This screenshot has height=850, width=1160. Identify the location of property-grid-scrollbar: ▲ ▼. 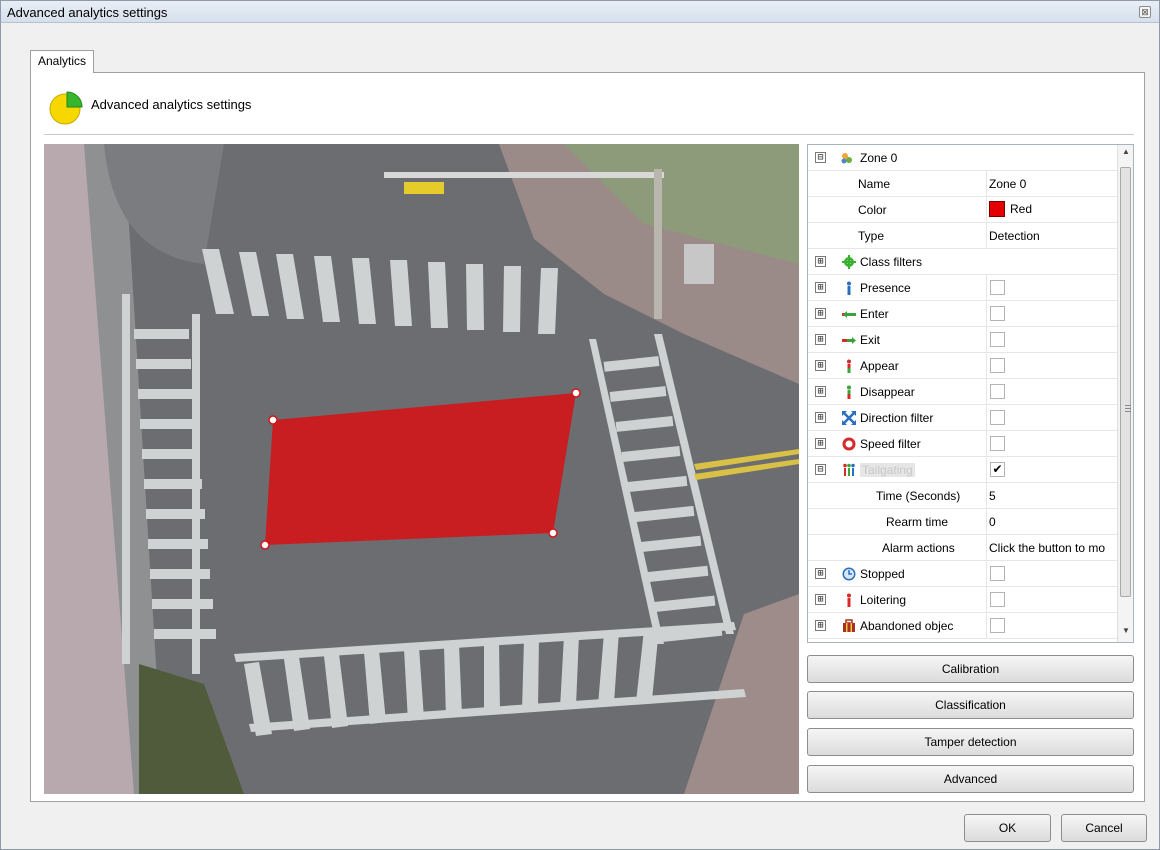
(1125, 393).